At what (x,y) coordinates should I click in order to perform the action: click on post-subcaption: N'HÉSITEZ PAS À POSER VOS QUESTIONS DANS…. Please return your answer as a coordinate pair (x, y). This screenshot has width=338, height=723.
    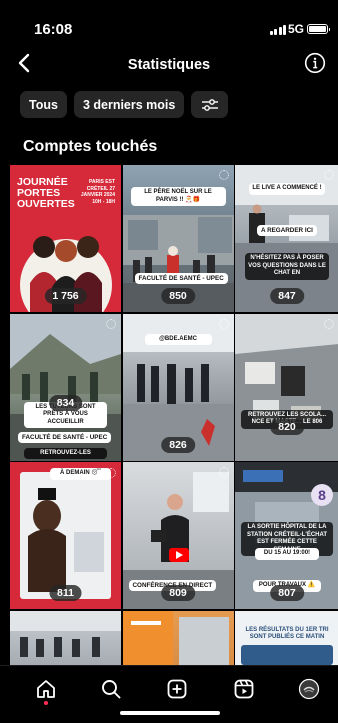
    Looking at the image, I should click on (287, 266).